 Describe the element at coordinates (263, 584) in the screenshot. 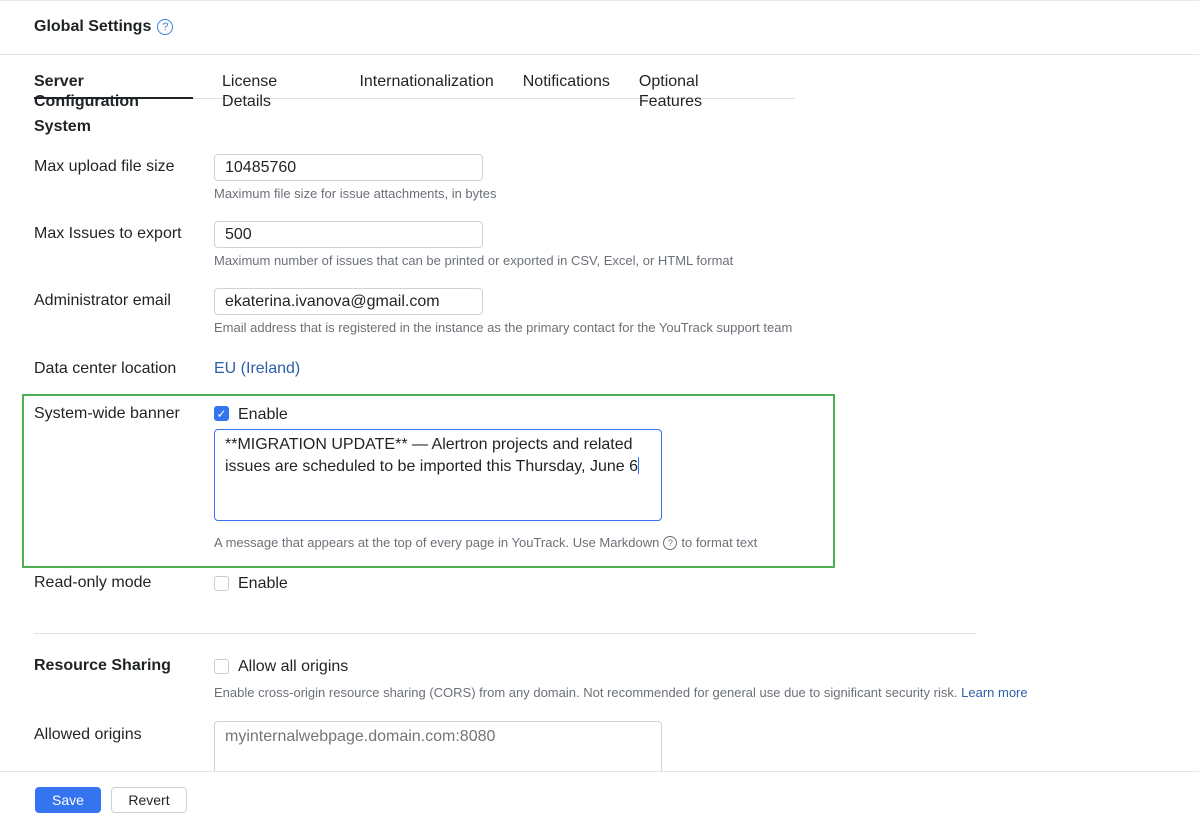

I see `read-only-enable-label: Enable` at that location.